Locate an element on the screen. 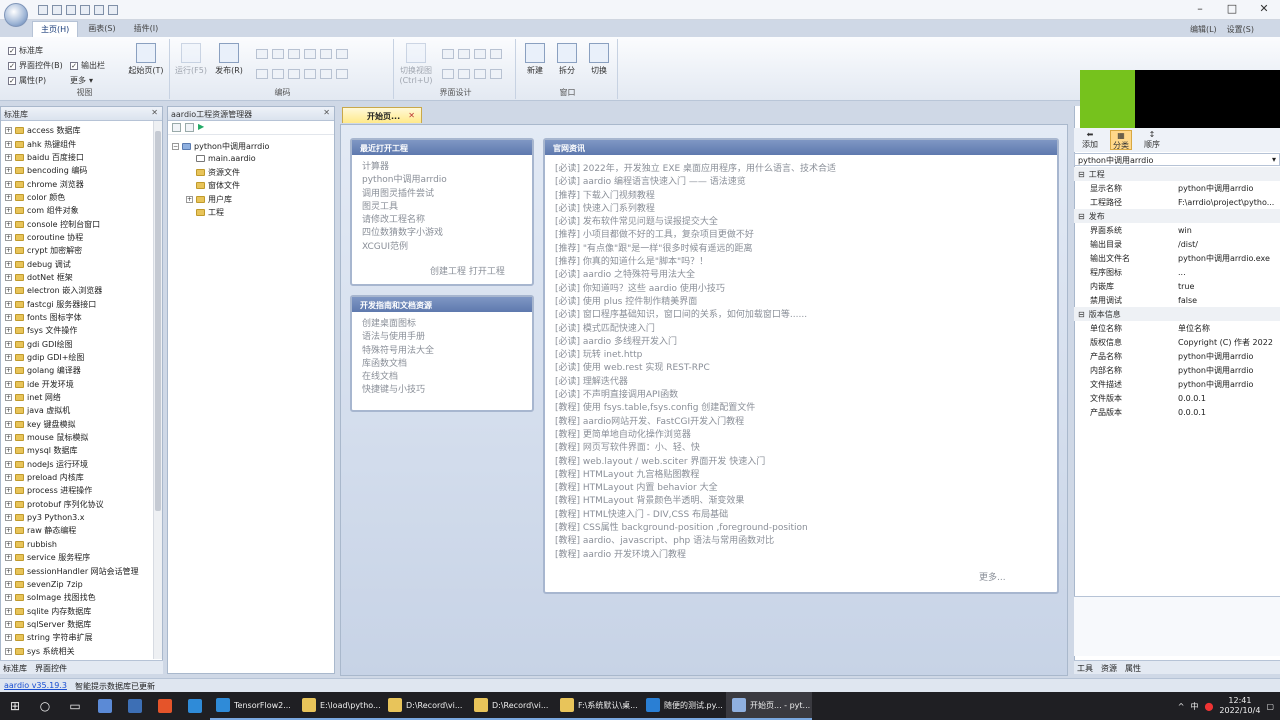  comment-tool-icon is located at coordinates (310, 54).